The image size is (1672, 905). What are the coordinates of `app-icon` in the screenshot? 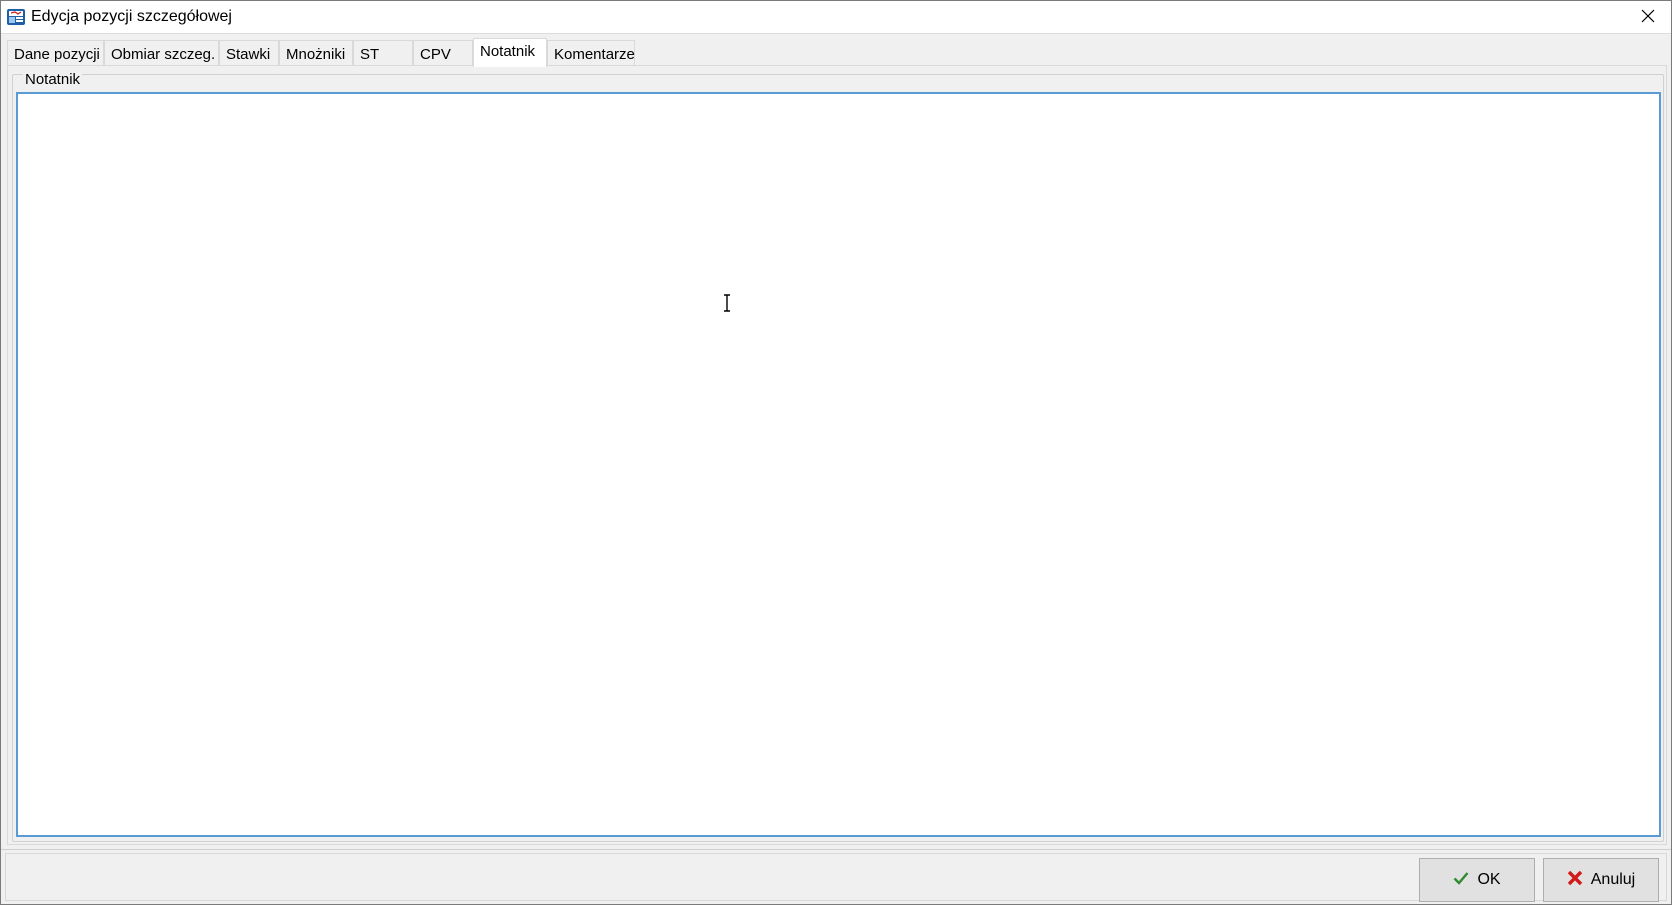 It's located at (16, 17).